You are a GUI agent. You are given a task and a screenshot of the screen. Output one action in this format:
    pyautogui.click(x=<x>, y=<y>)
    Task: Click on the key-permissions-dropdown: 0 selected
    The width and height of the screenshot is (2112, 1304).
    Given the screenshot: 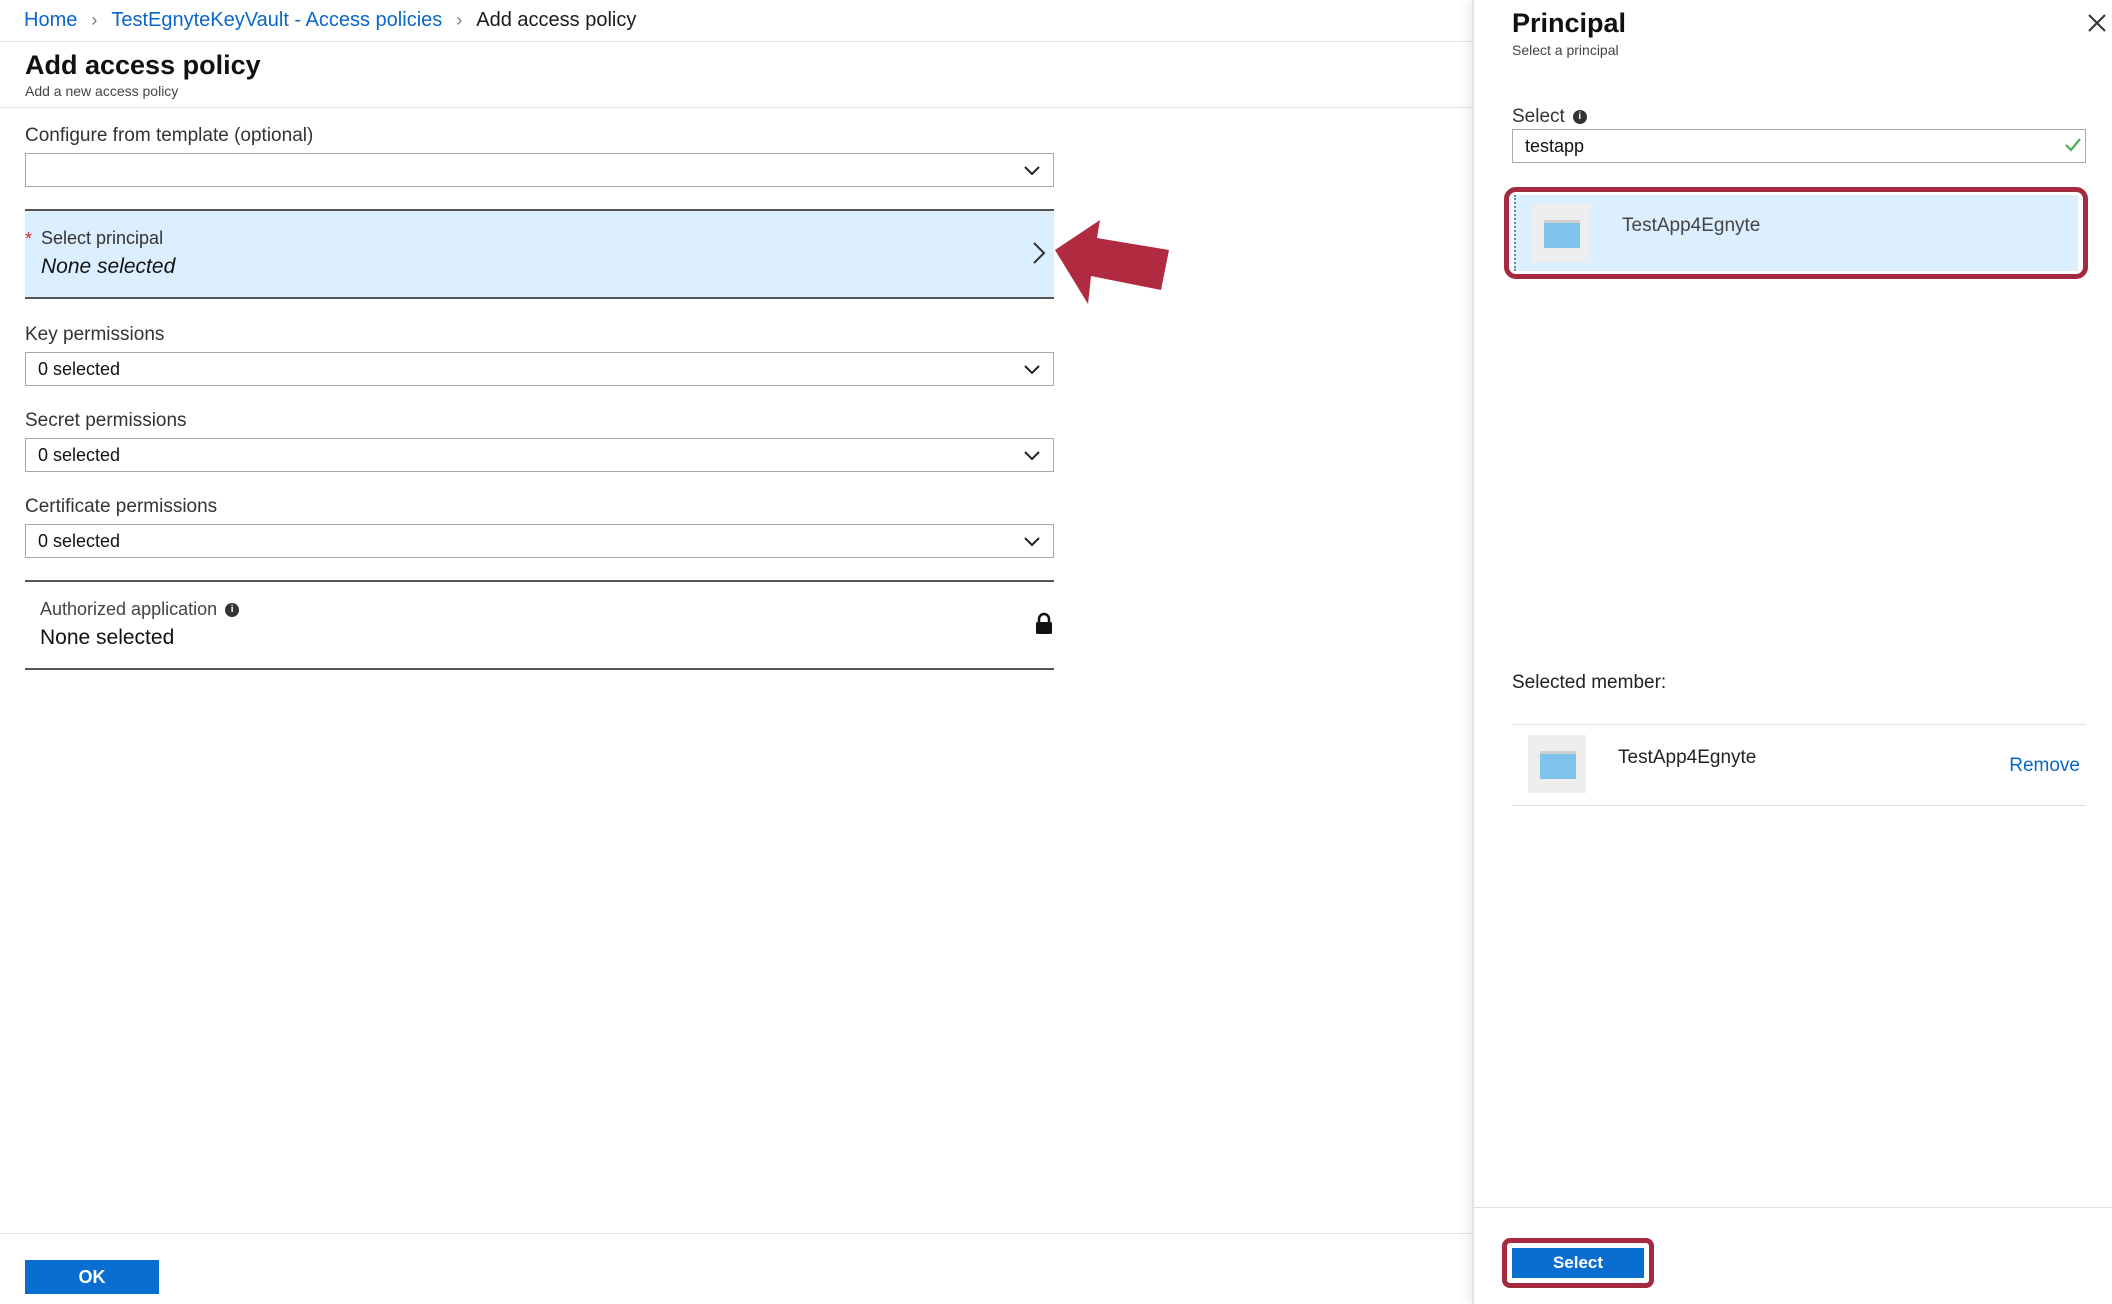 What is the action you would take?
    pyautogui.click(x=539, y=369)
    